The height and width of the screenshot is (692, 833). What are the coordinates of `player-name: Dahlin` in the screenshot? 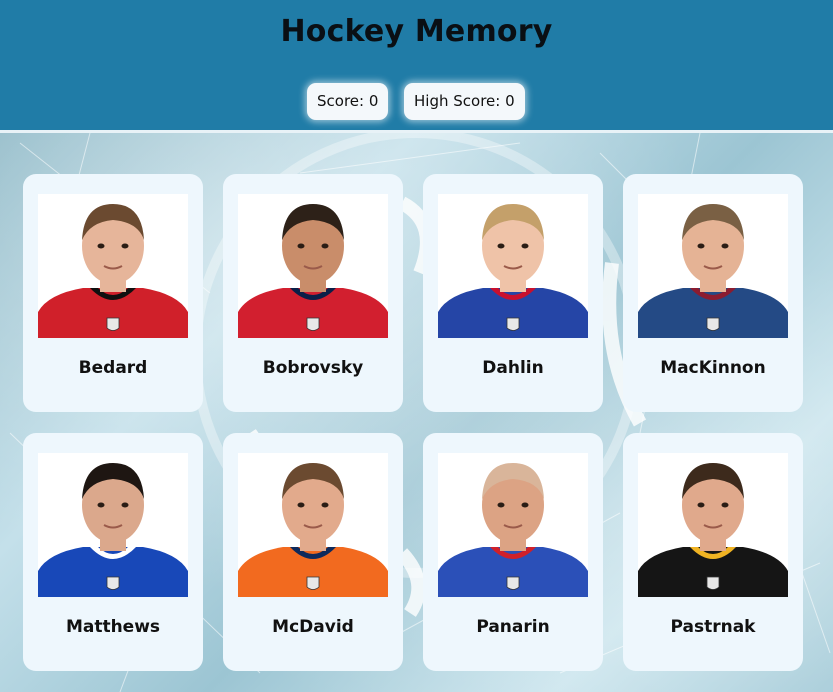 It's located at (513, 368).